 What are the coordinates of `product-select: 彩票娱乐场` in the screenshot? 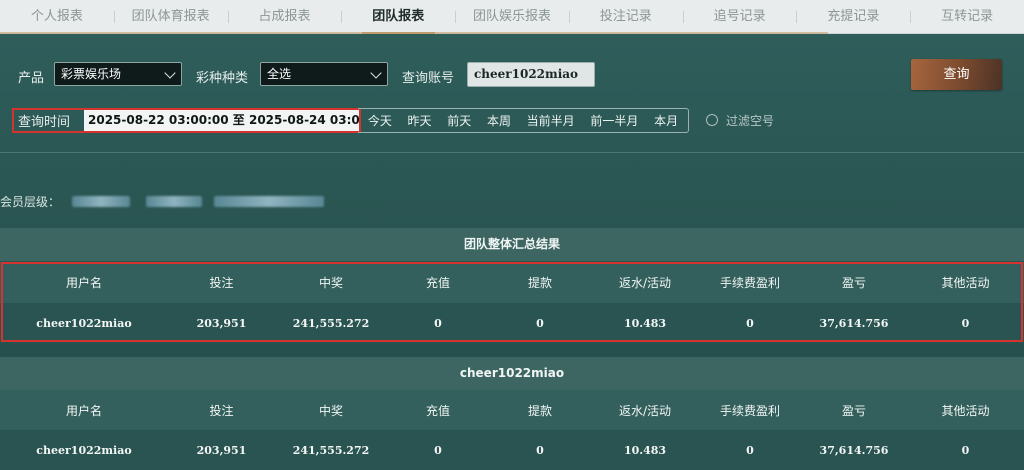 It's located at (118, 74).